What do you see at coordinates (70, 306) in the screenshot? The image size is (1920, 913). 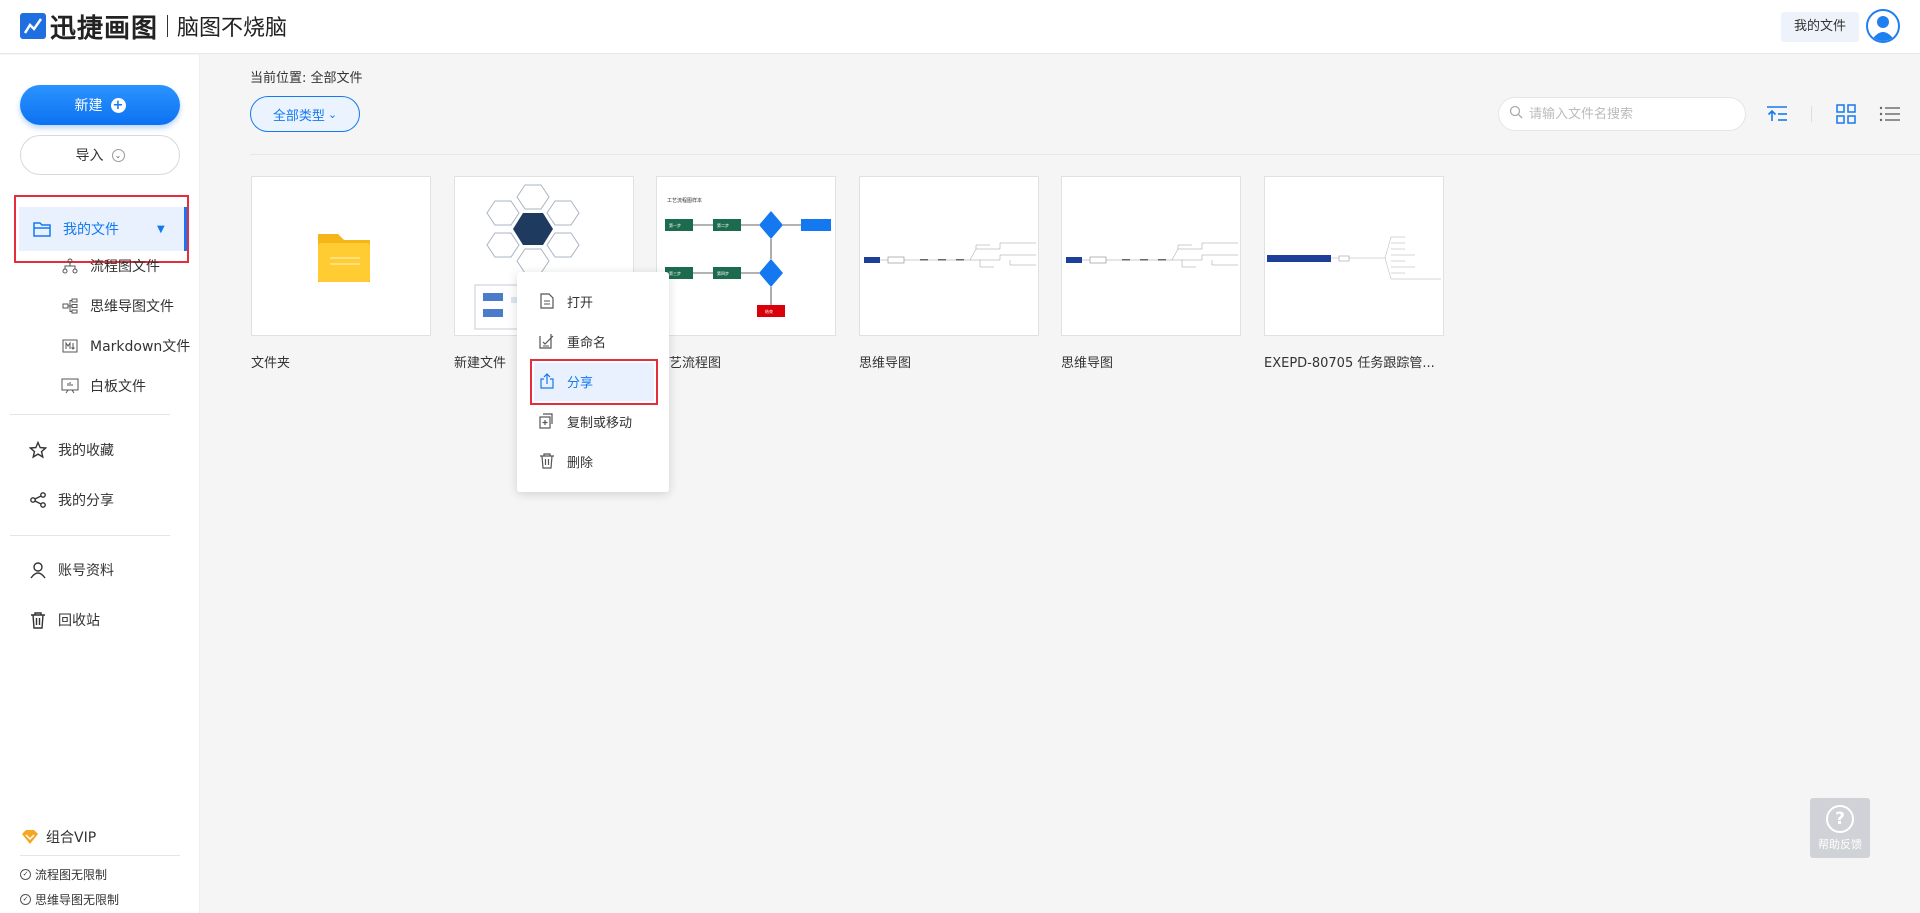 I see `mindmap-icon` at bounding box center [70, 306].